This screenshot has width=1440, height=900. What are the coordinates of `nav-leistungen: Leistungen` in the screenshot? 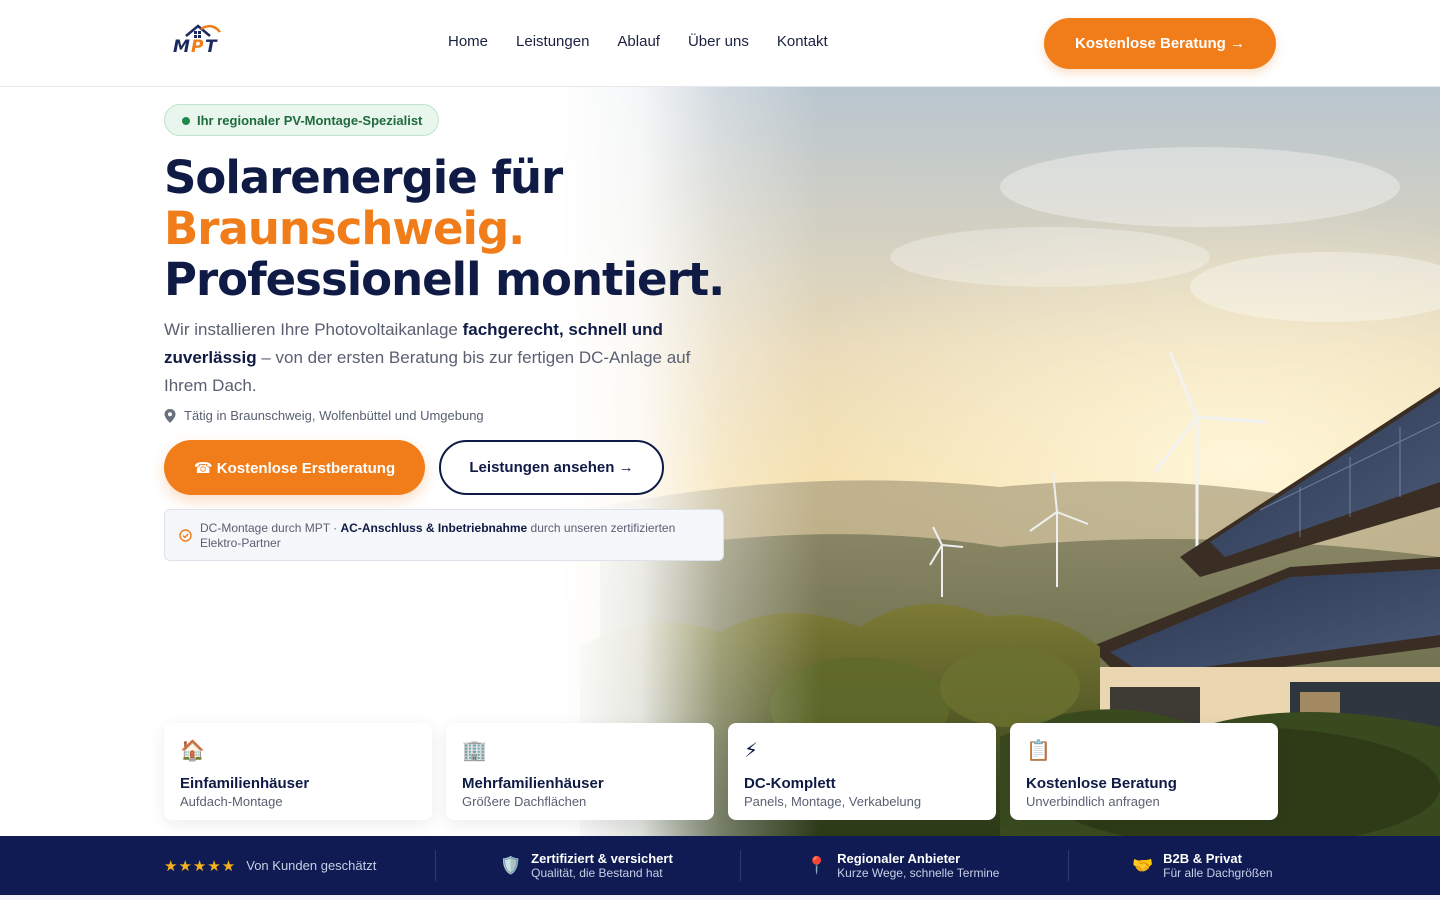 It's located at (552, 41).